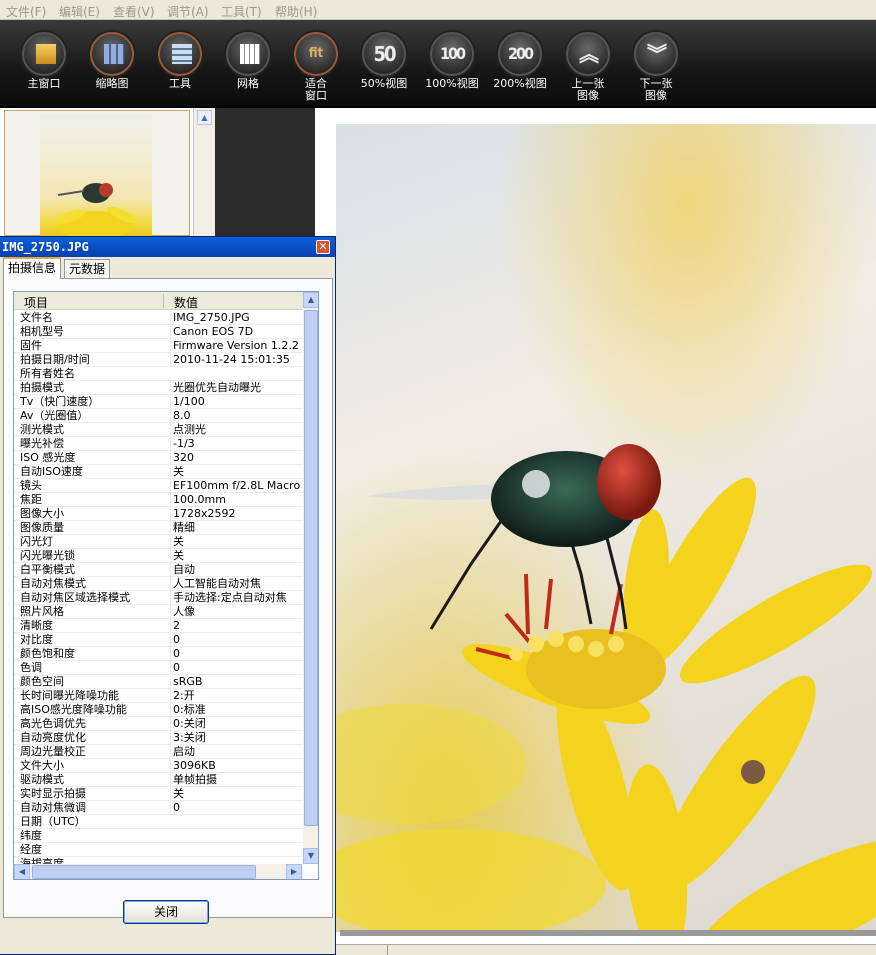 Image resolution: width=876 pixels, height=955 pixels. What do you see at coordinates (323, 247) in the screenshot?
I see `close-icon: ✕` at bounding box center [323, 247].